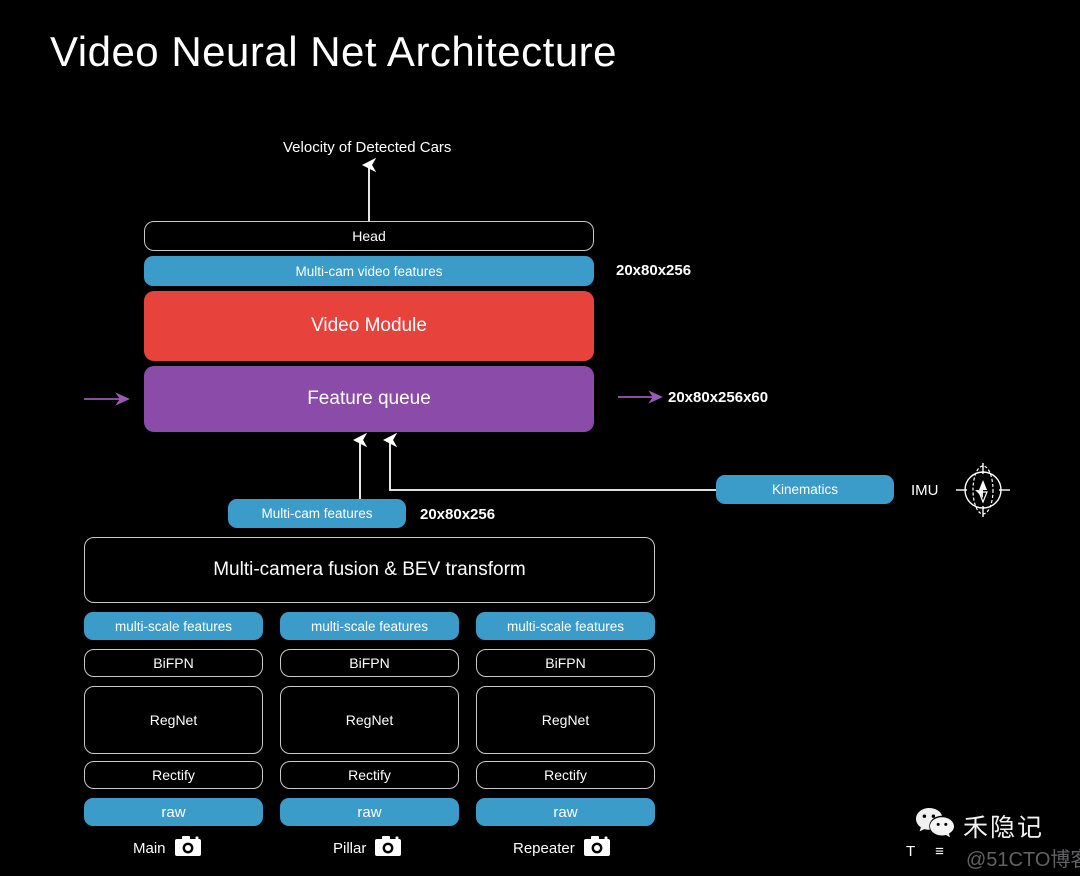 The image size is (1080, 876). Describe the element at coordinates (350, 848) in the screenshot. I see `camera-pillar-label: Pillar` at that location.